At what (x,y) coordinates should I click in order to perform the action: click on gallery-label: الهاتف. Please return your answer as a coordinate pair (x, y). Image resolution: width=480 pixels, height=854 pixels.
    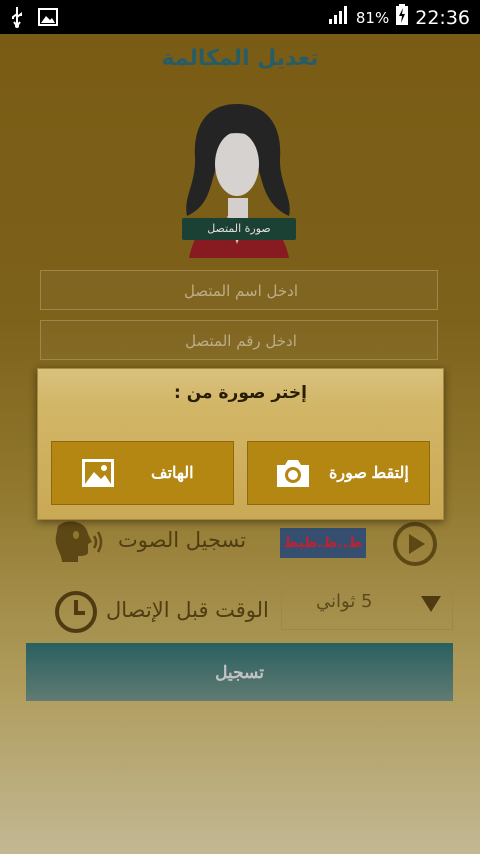
    Looking at the image, I should click on (172, 473).